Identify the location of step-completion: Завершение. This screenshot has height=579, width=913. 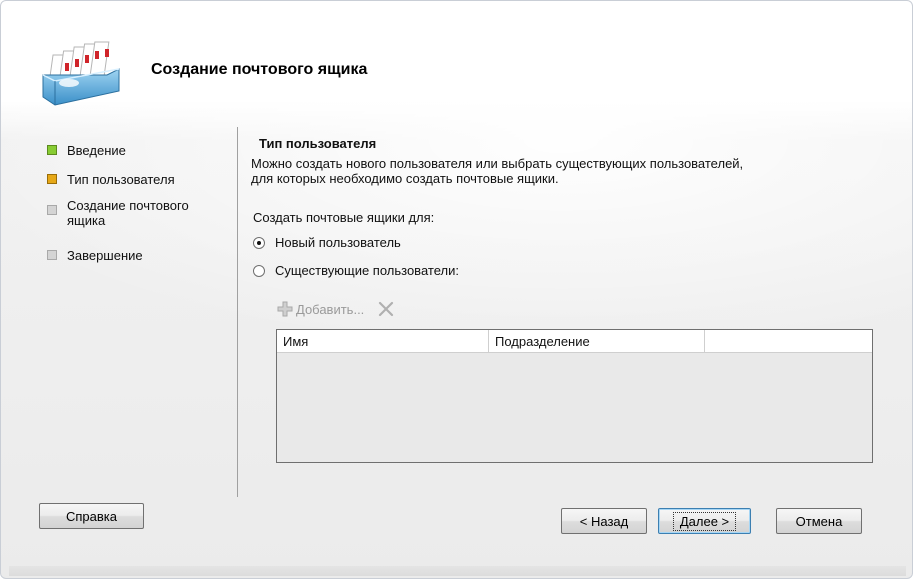
(132, 255).